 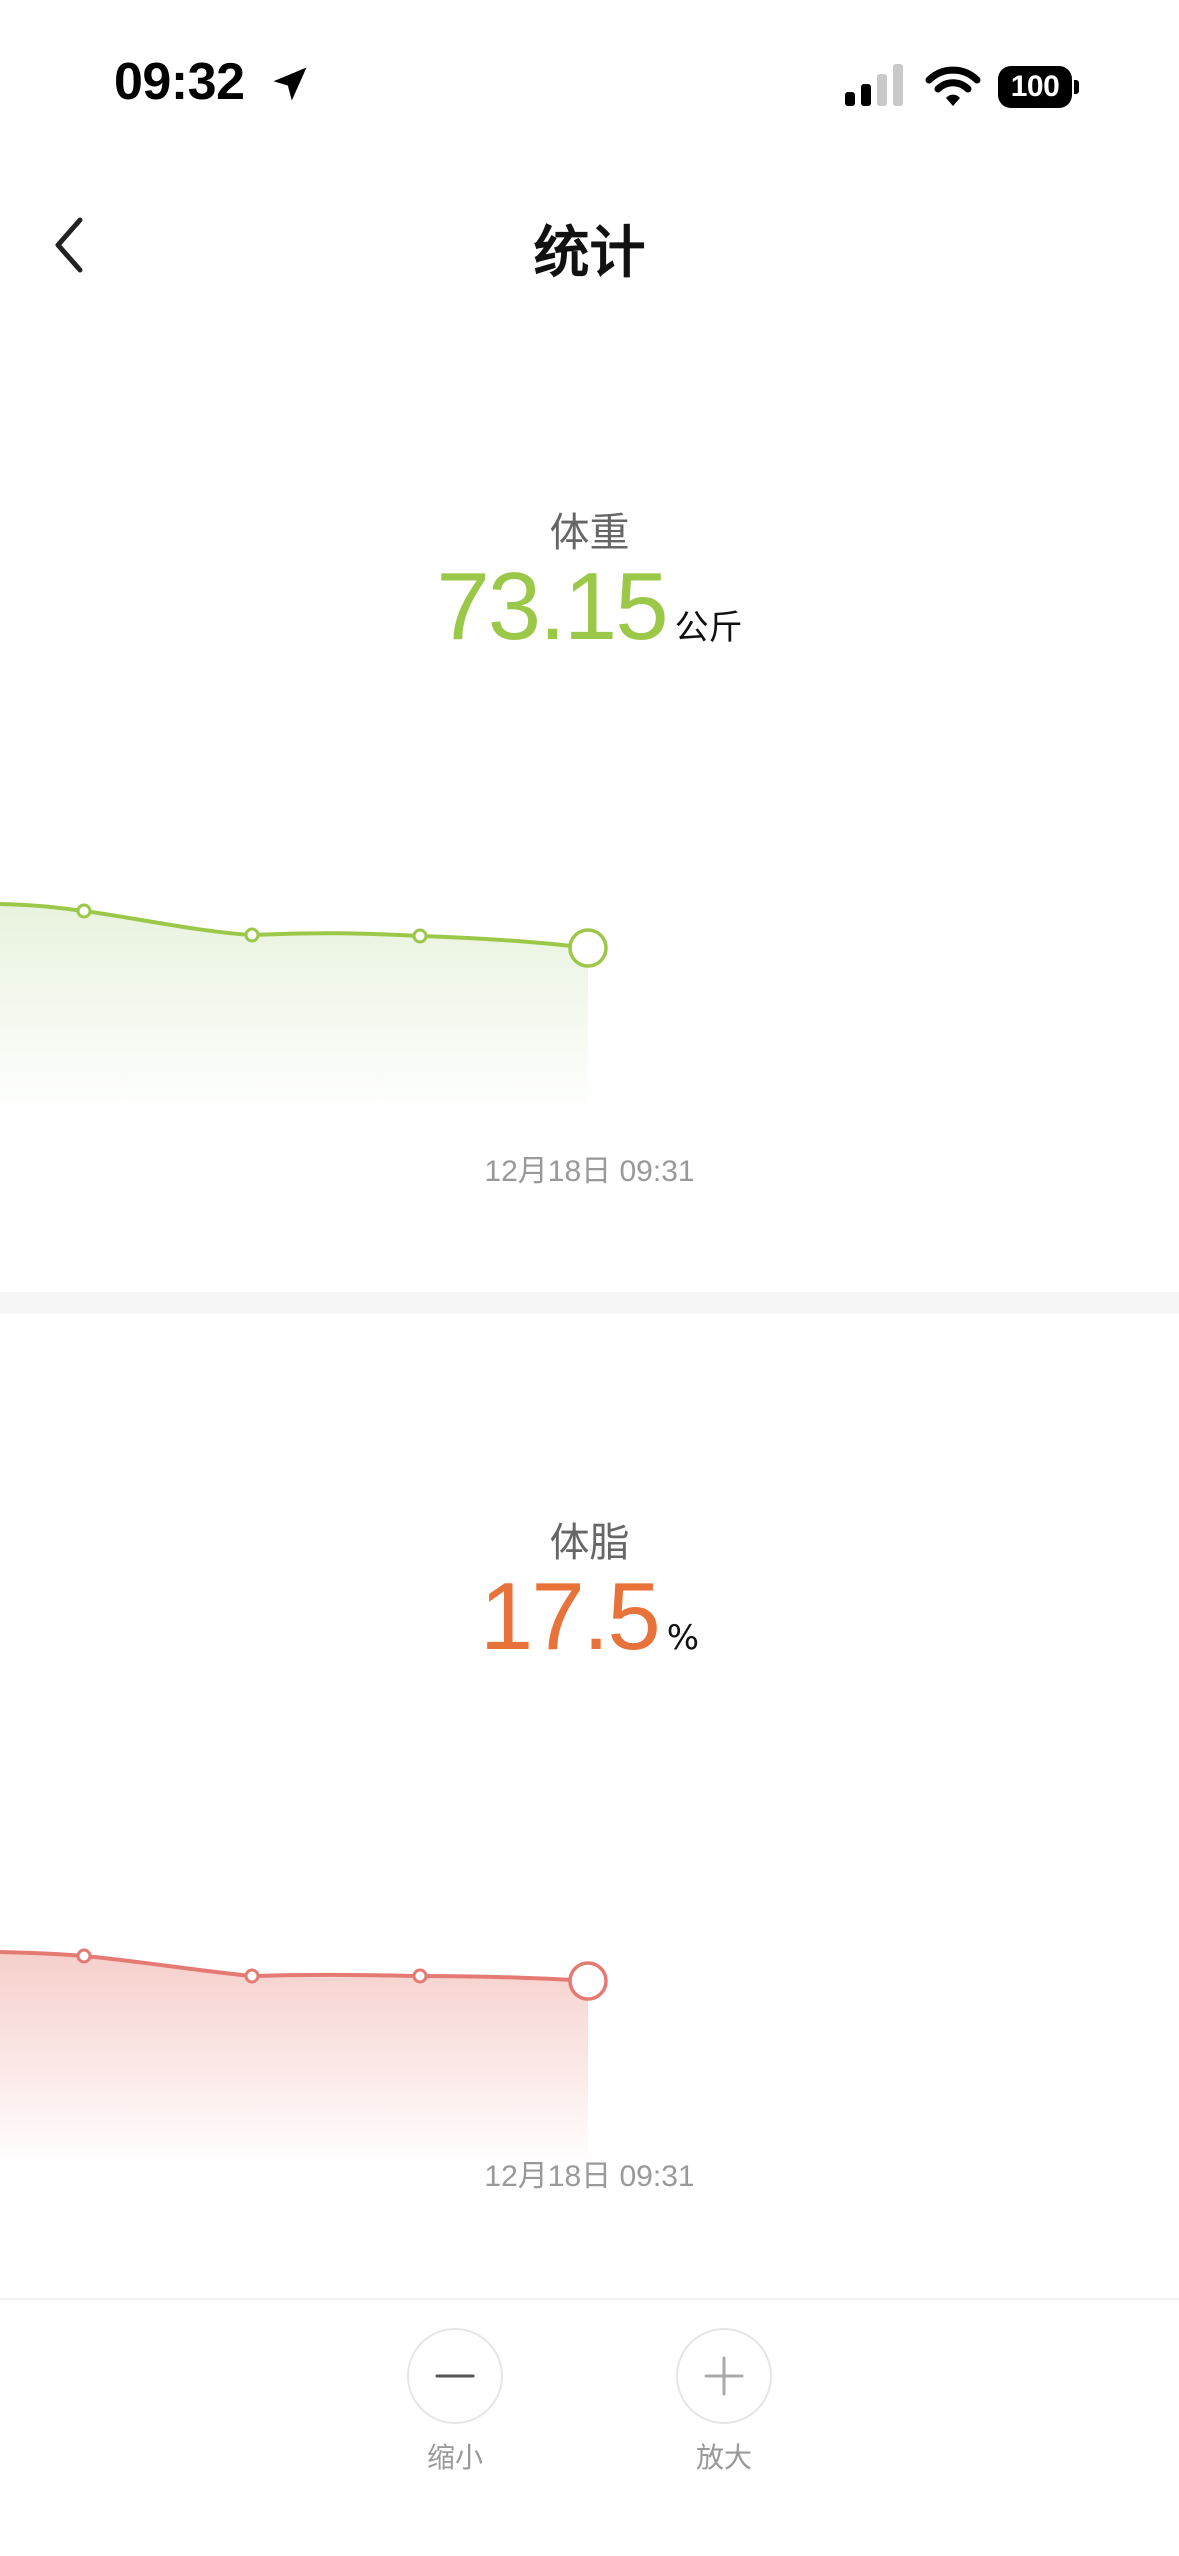 What do you see at coordinates (589, 2427) in the screenshot?
I see `zoom-toolbar: 缩小 放大` at bounding box center [589, 2427].